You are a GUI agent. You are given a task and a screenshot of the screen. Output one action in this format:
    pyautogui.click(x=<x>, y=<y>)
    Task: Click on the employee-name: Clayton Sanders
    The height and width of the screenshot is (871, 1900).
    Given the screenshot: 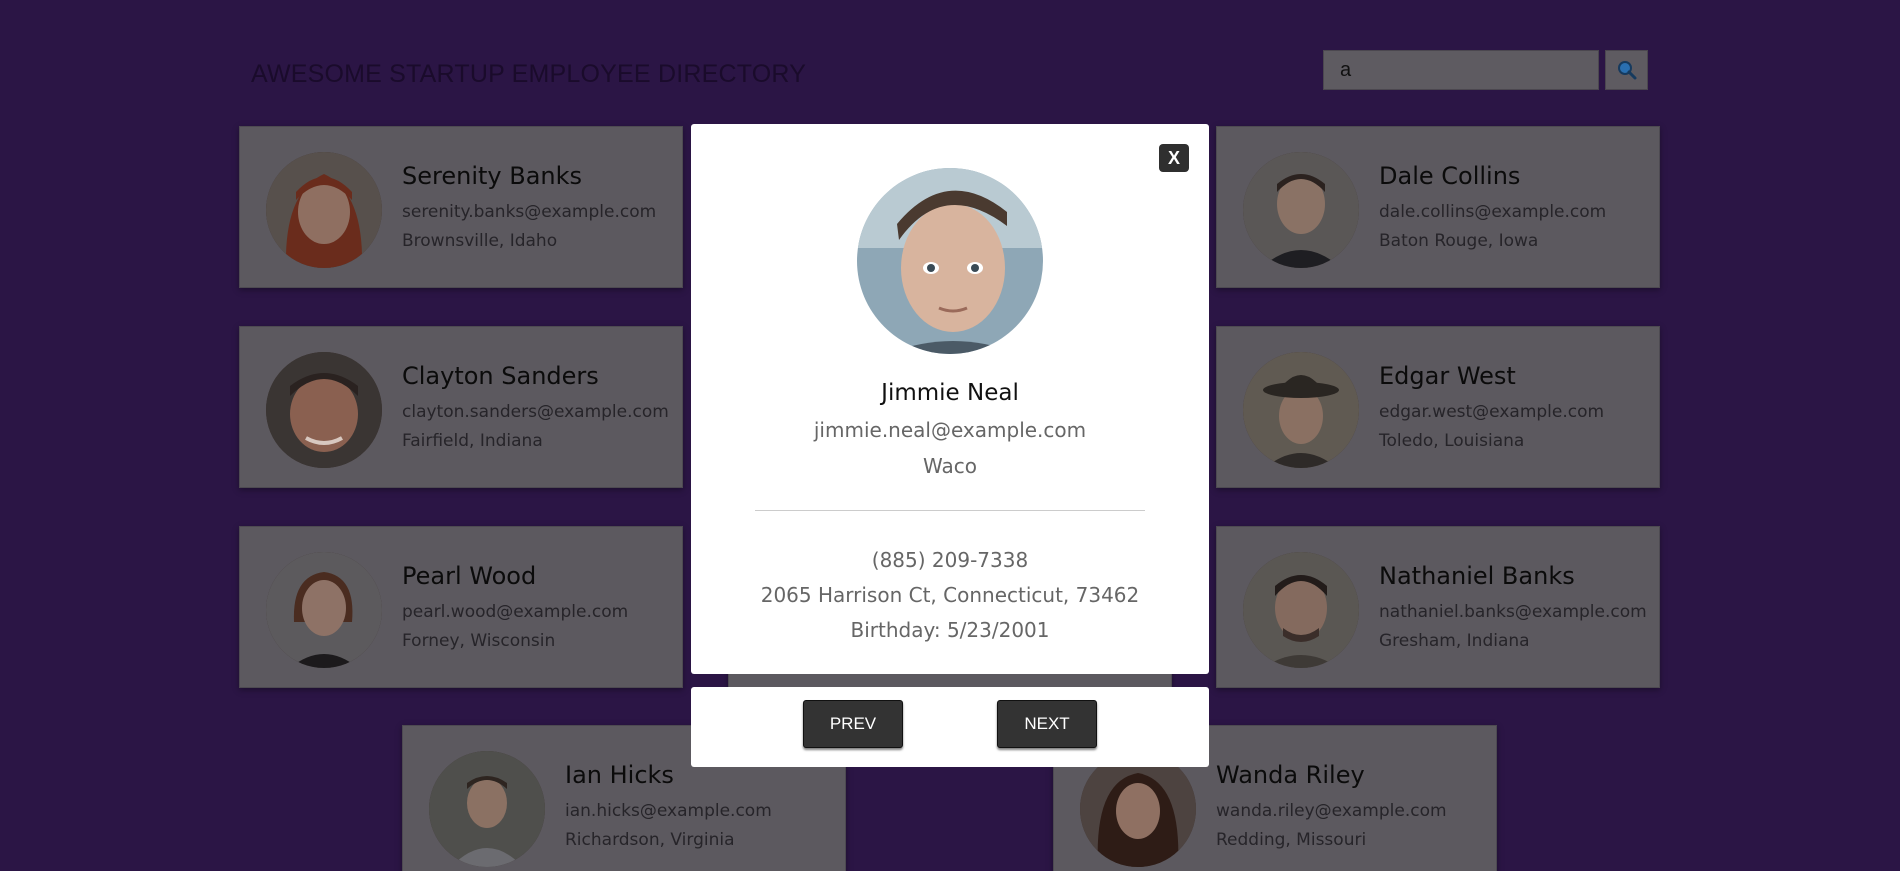 What is the action you would take?
    pyautogui.click(x=500, y=376)
    